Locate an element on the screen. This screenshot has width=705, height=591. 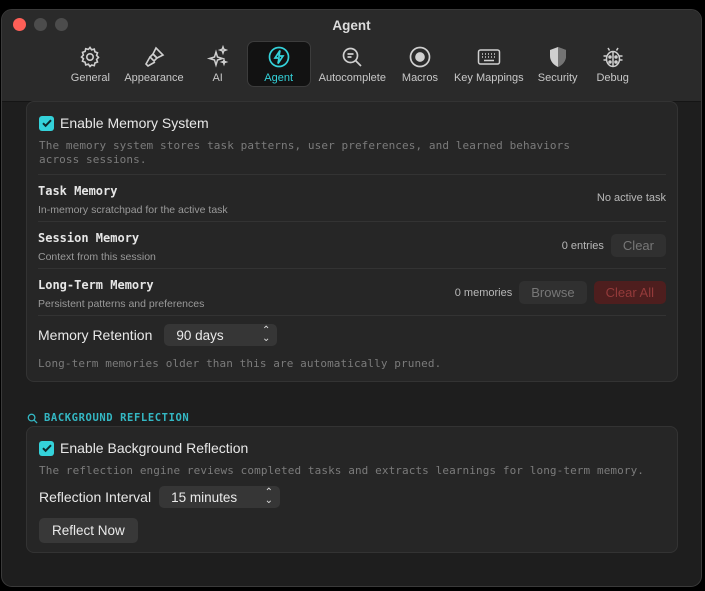
sparkles-icon is located at coordinates (217, 56).